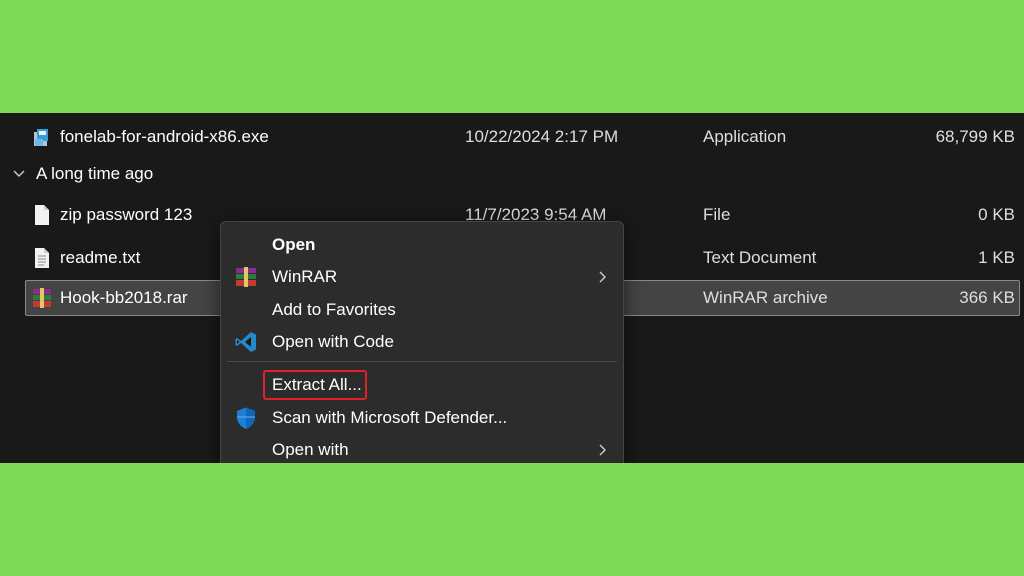 The image size is (1024, 576). Describe the element at coordinates (745, 136) in the screenshot. I see `file-type: Application` at that location.